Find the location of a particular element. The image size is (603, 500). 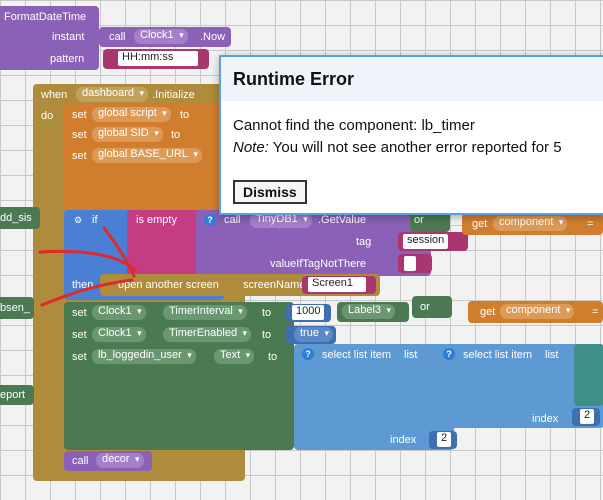

set-timer-blocks is located at coordinates (179, 376).